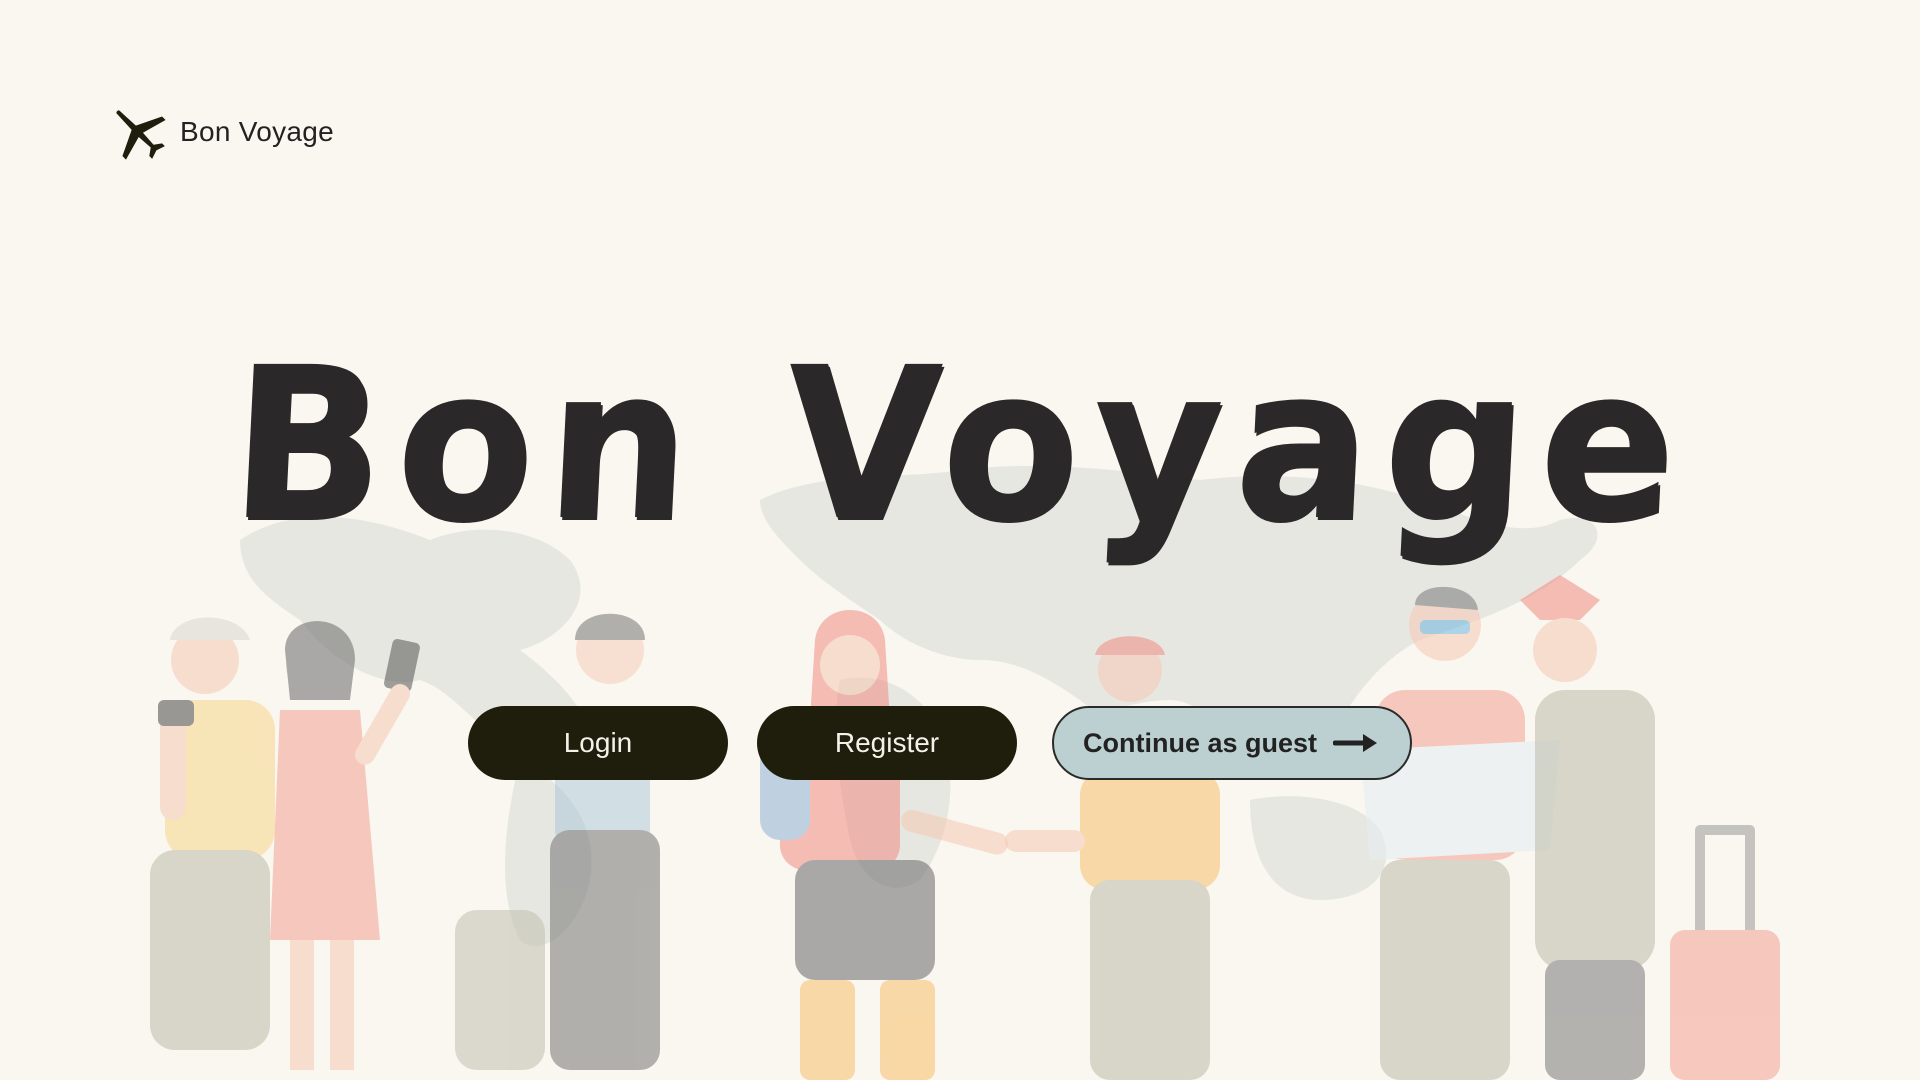 The image size is (1920, 1080). Describe the element at coordinates (141, 135) in the screenshot. I see `airplane-icon` at that location.